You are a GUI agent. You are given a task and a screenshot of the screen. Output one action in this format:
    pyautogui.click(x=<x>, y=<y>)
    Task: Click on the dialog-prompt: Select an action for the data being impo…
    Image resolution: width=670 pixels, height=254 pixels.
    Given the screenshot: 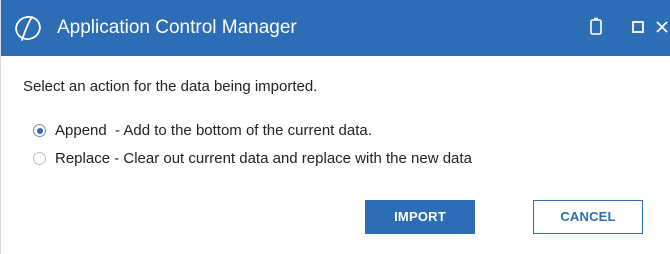 What is the action you would take?
    pyautogui.click(x=170, y=86)
    